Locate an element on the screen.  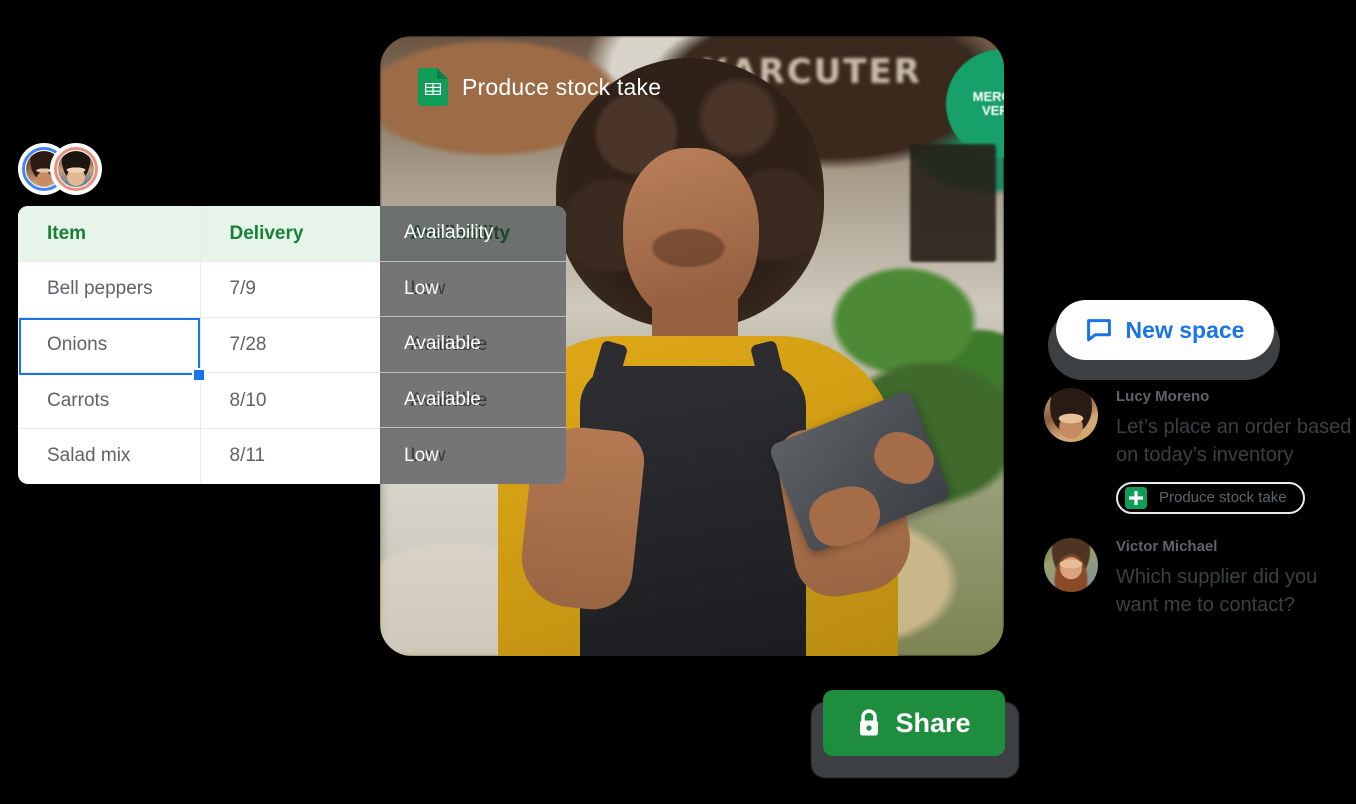
cell-delivery: 7/28 is located at coordinates (291, 345).